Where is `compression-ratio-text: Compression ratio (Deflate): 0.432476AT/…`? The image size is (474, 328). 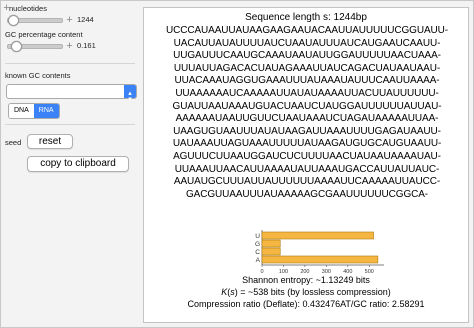
compression-ratio-text: Compression ratio (Deflate): 0.432476AT/… is located at coordinates (306, 304).